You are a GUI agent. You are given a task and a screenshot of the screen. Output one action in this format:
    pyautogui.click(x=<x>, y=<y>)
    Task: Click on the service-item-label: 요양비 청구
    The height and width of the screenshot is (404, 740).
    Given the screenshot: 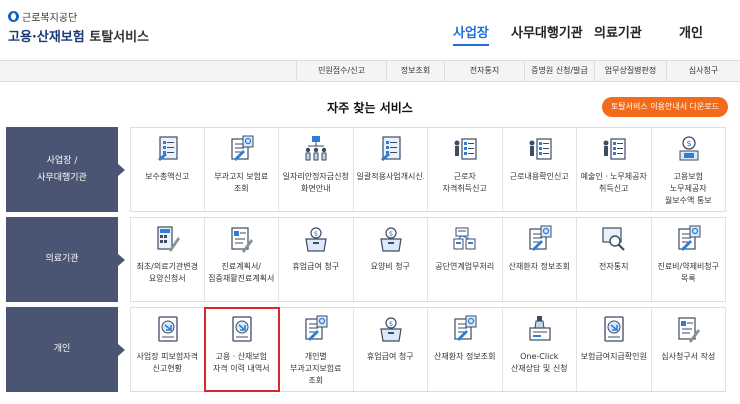 What is the action you would take?
    pyautogui.click(x=390, y=266)
    